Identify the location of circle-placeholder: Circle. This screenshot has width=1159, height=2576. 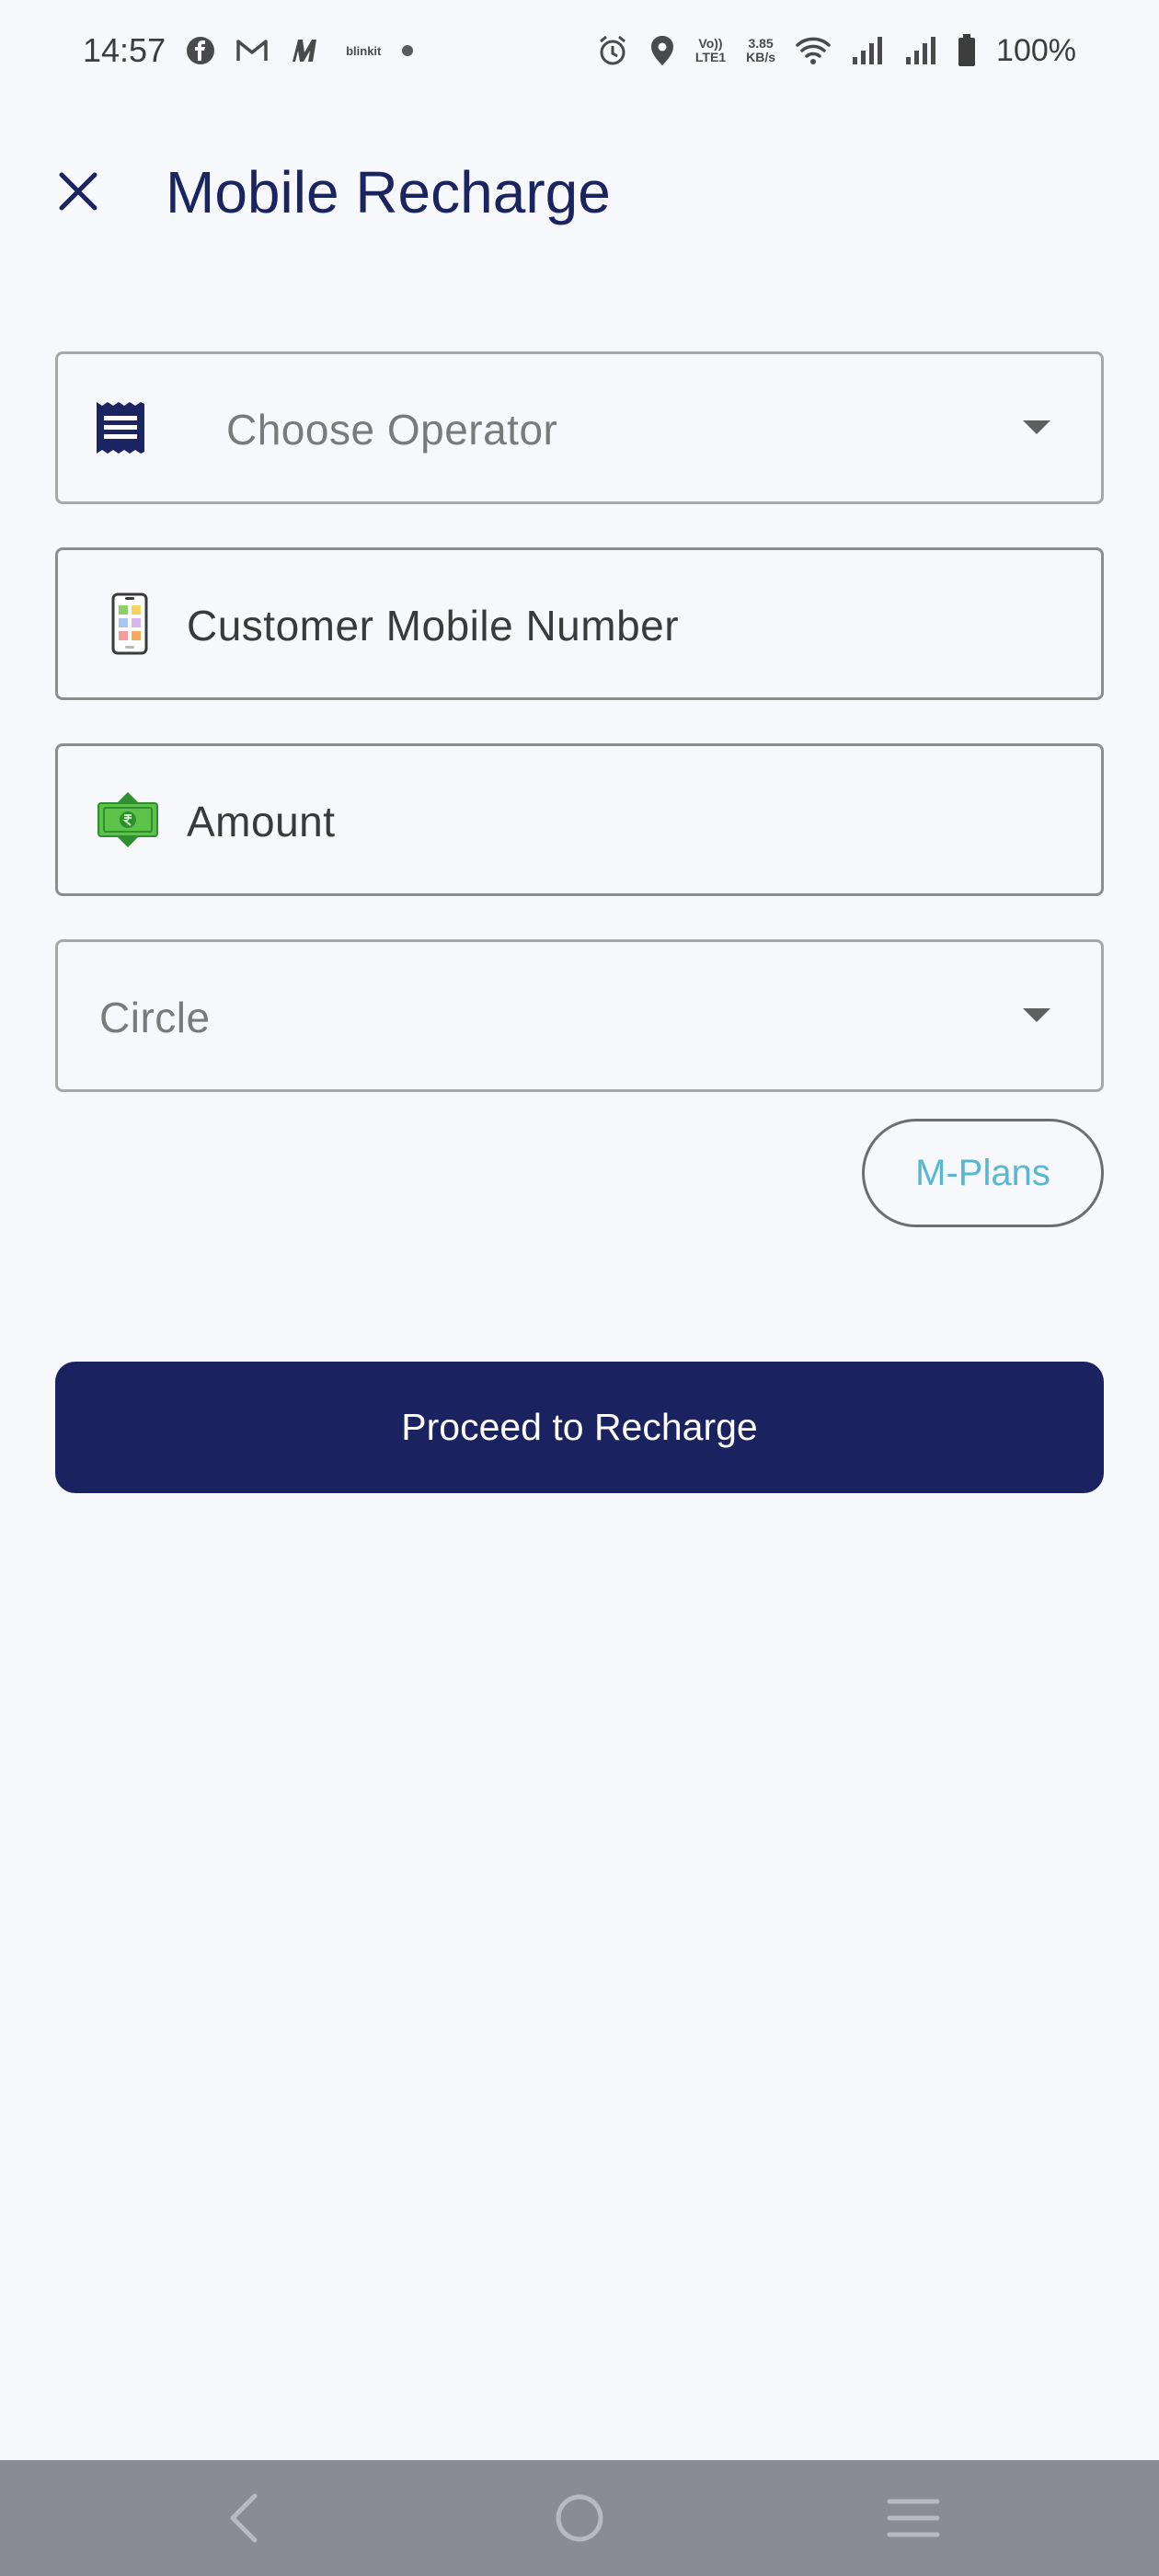
(155, 1018).